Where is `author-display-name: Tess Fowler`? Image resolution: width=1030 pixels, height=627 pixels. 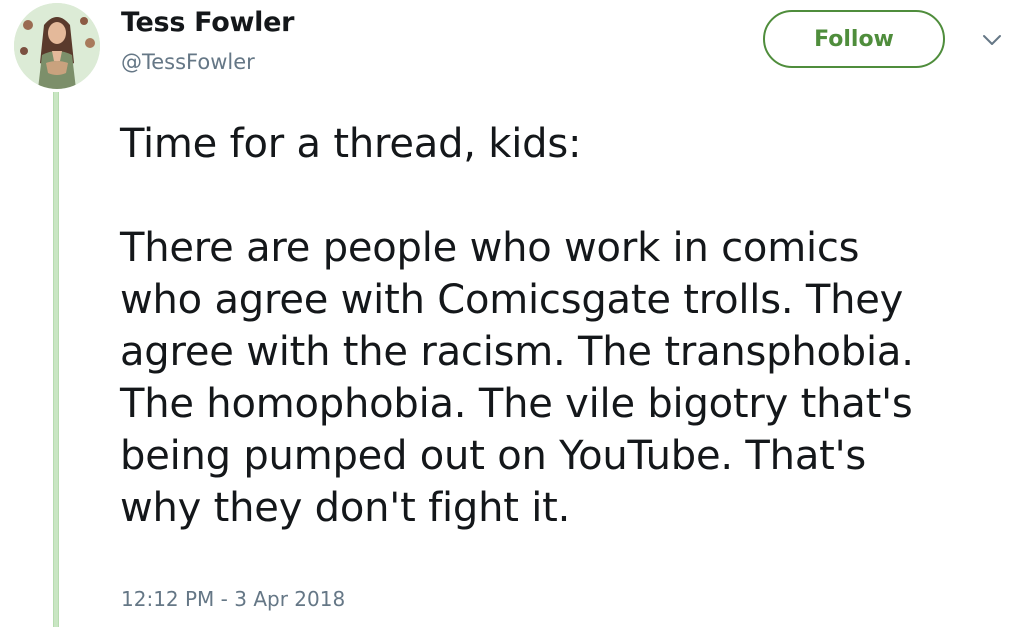 author-display-name: Tess Fowler is located at coordinates (207, 22).